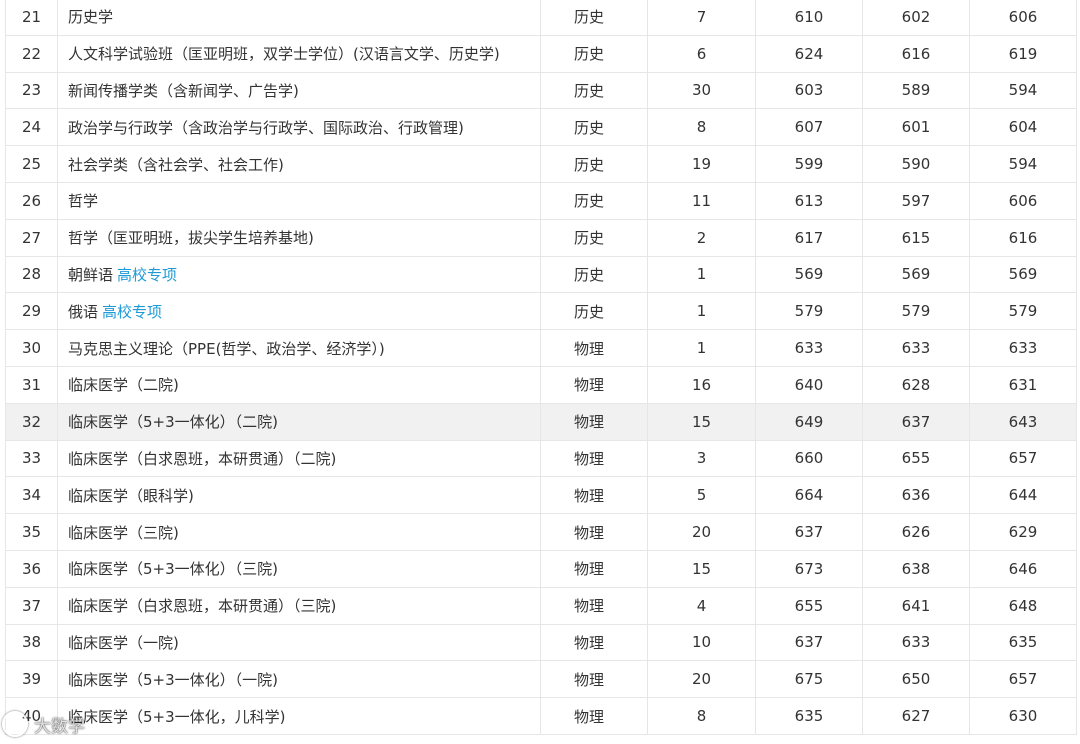 Image resolution: width=1080 pixels, height=744 pixels. Describe the element at coordinates (1023, 90) in the screenshot. I see `avg-score-cell: 594` at that location.